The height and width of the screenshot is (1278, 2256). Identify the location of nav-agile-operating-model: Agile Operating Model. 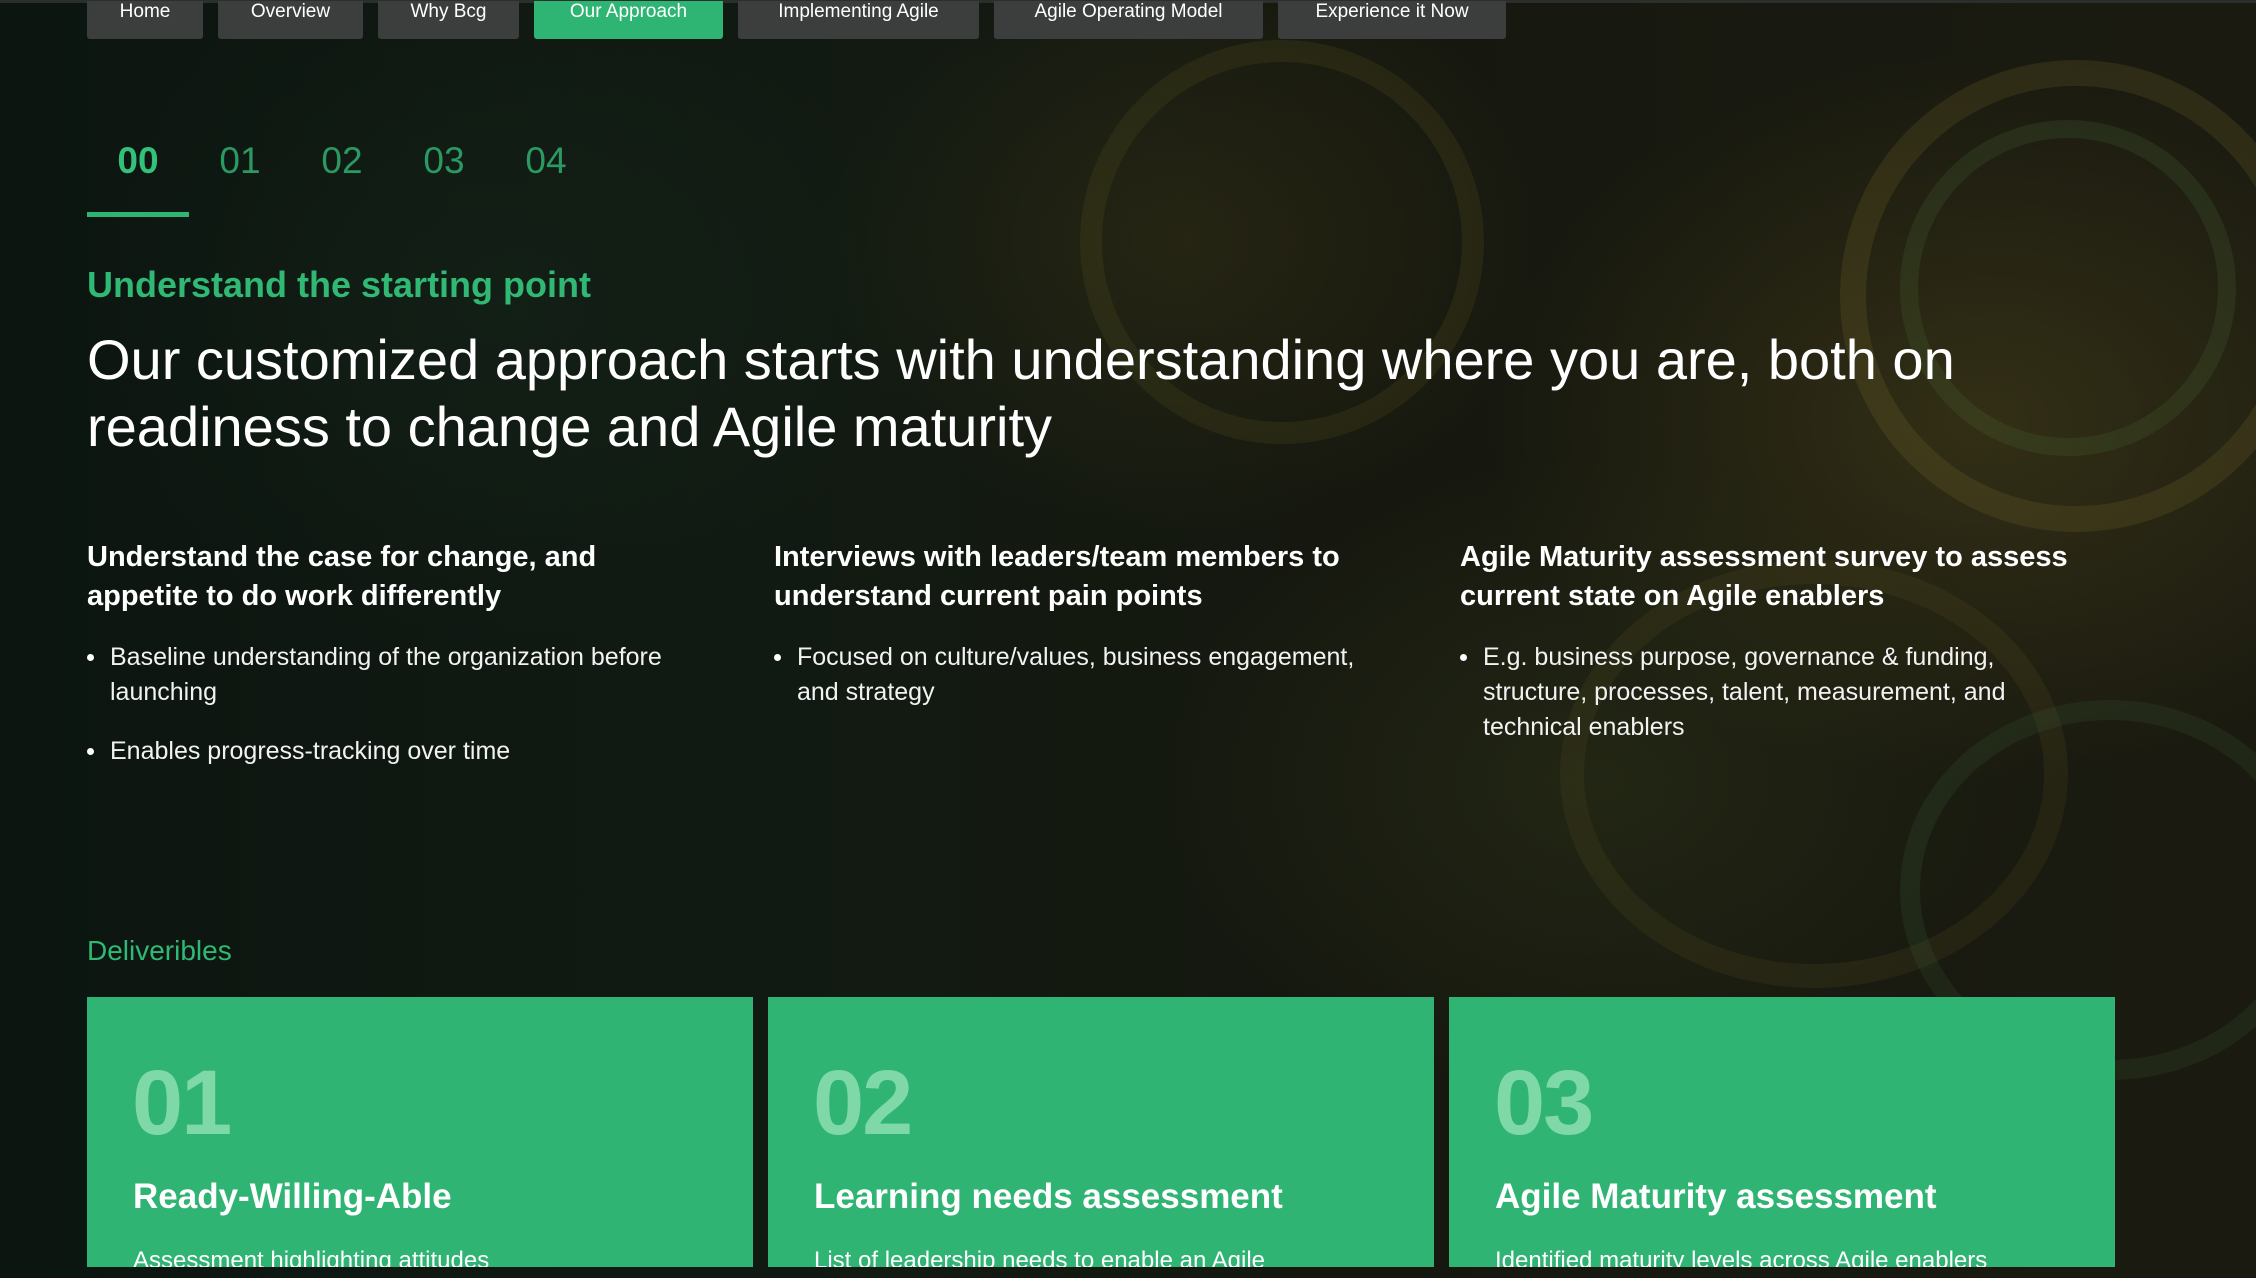
(1128, 20).